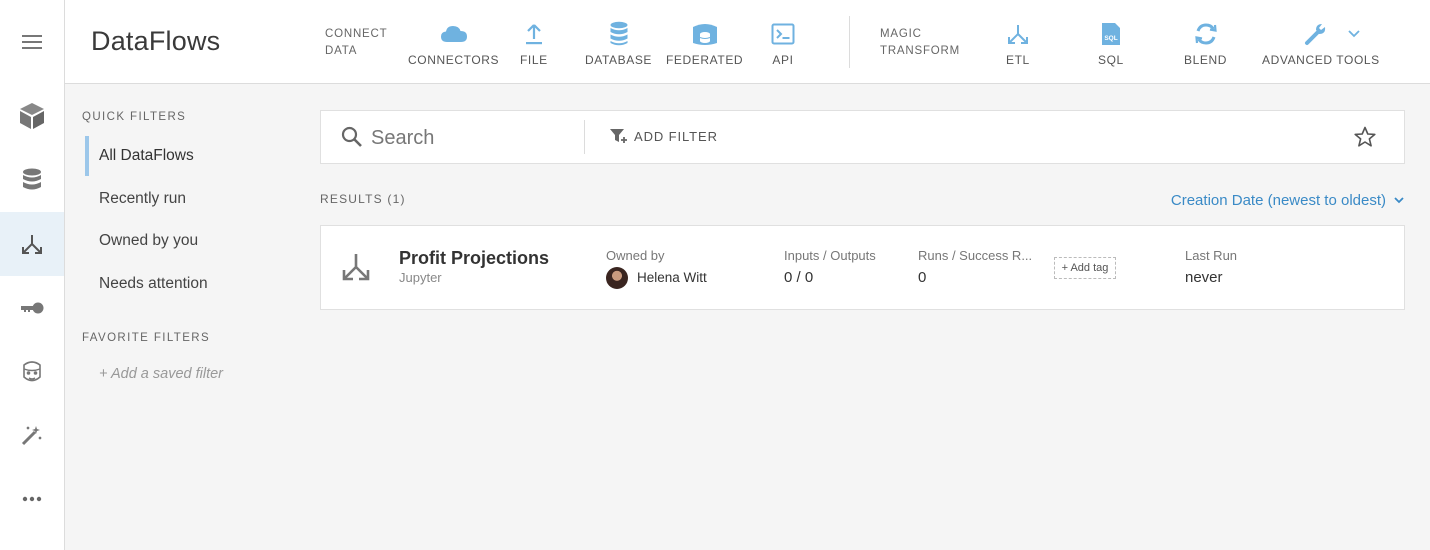  Describe the element at coordinates (1204, 277) in the screenshot. I see `last-run-value: never` at that location.